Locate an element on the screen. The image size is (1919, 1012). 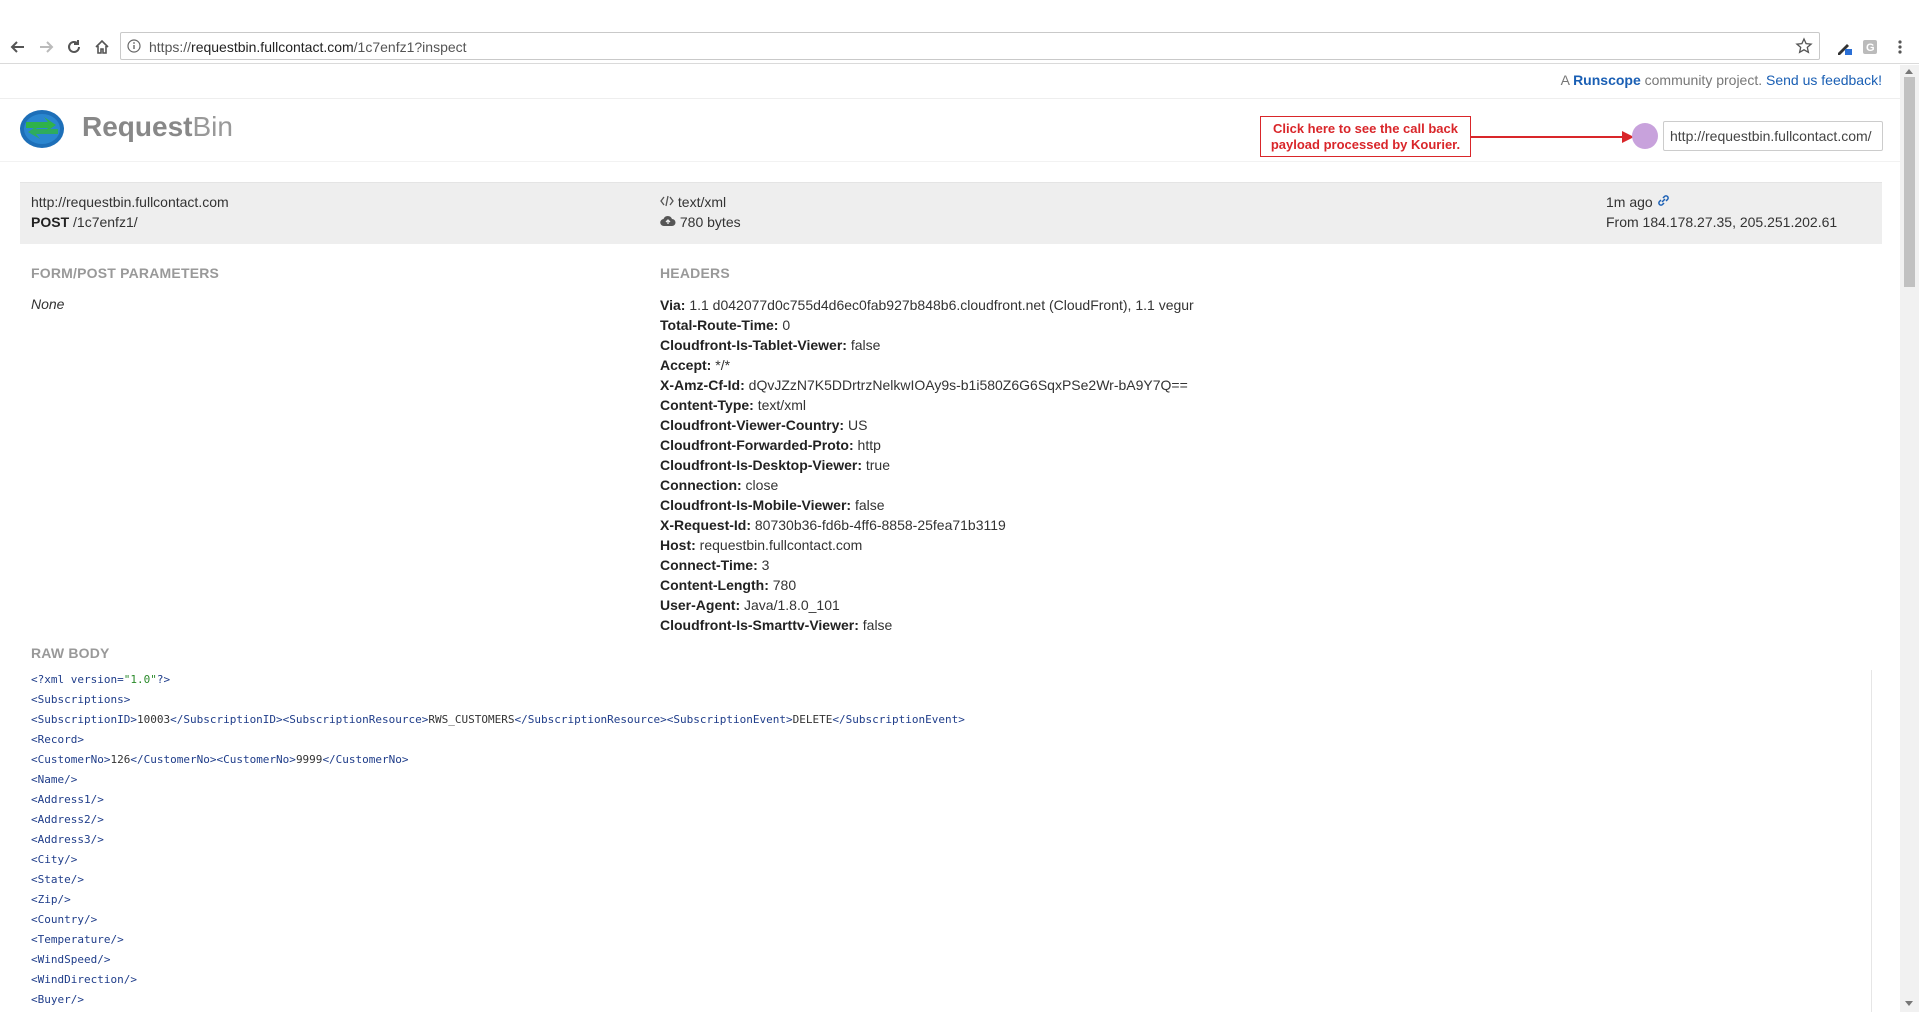
header-divider is located at coordinates (950, 98).